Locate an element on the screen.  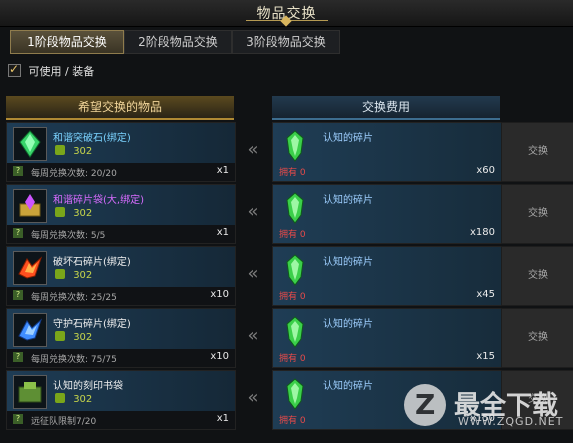
usable-filter: 可使用 / 装备 is located at coordinates (51, 70).